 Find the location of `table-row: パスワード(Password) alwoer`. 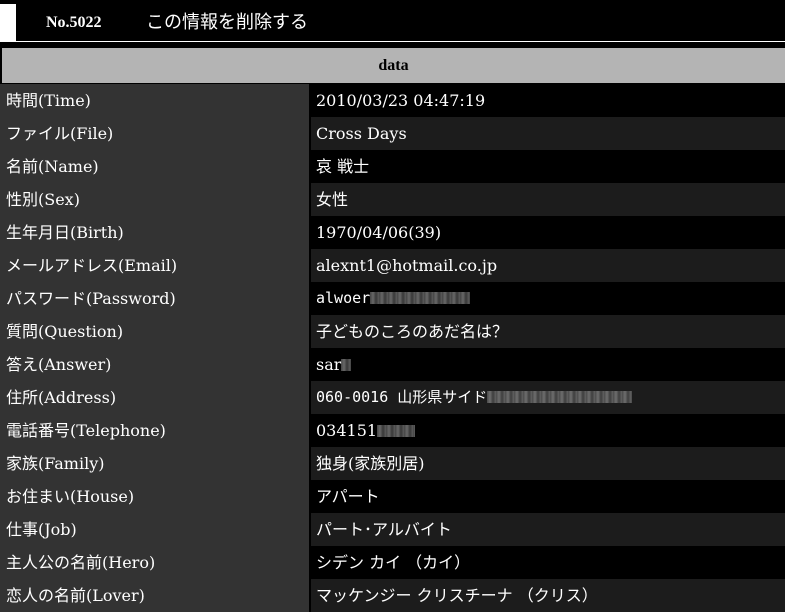

table-row: パスワード(Password) alwoer is located at coordinates (392, 298).